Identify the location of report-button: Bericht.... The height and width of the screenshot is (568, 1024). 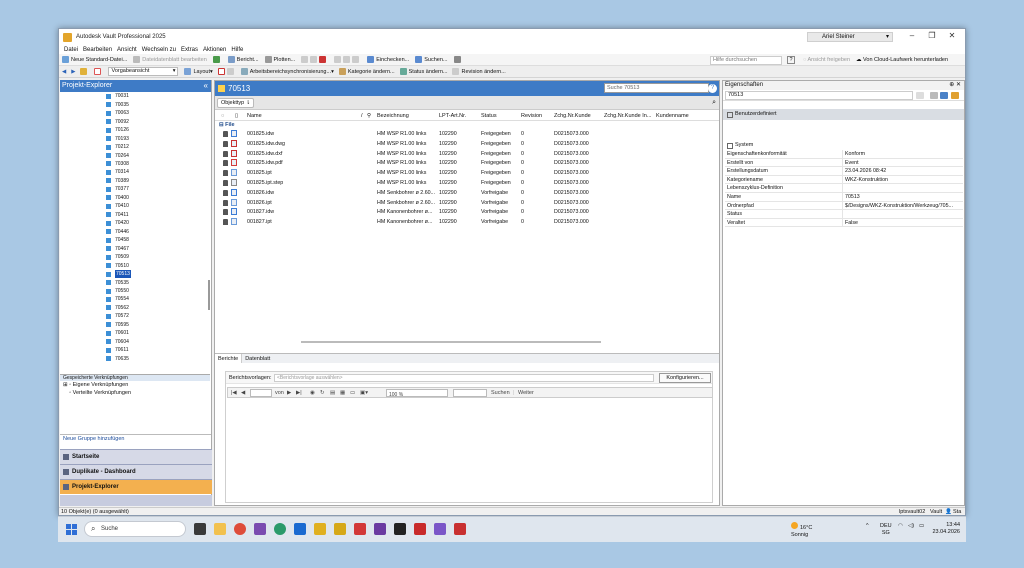
(243, 59).